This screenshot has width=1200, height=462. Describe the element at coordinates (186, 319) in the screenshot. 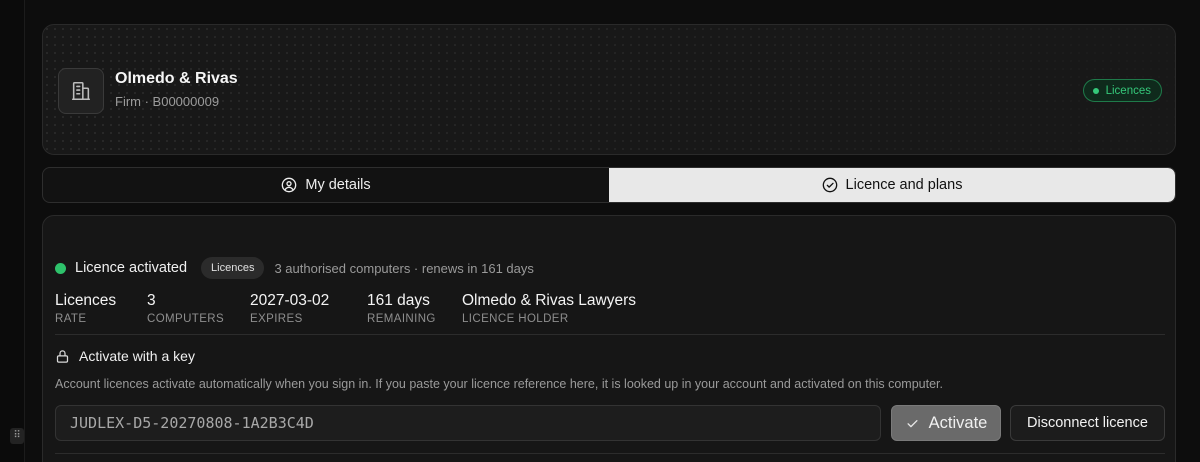

I see `stat-label: COMPUTERS` at that location.